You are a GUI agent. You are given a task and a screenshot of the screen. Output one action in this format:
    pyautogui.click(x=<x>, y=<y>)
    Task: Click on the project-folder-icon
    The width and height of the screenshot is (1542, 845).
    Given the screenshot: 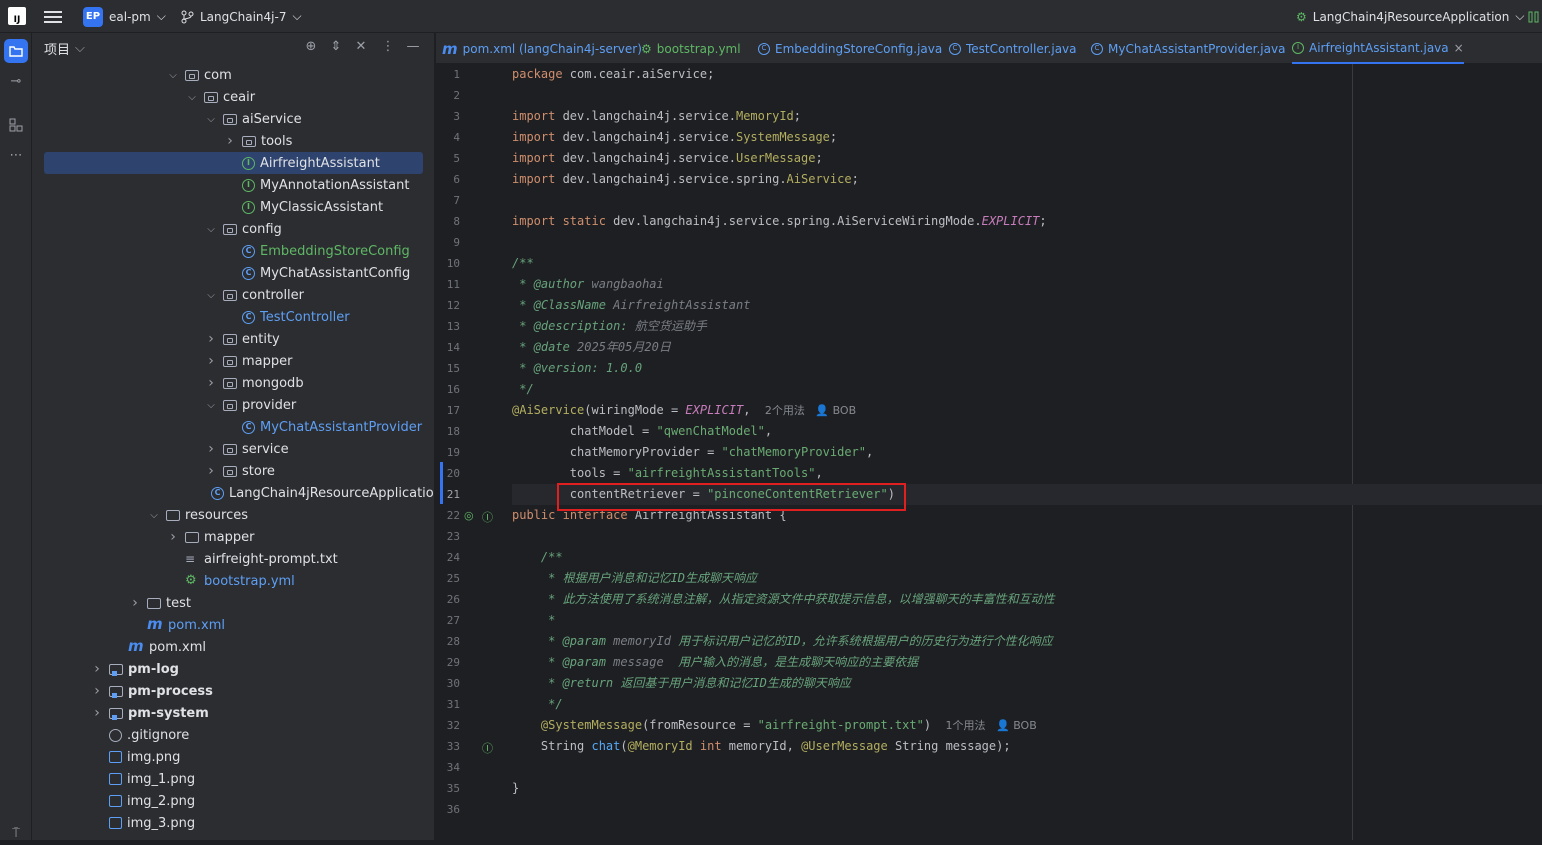 What is the action you would take?
    pyautogui.click(x=16, y=51)
    